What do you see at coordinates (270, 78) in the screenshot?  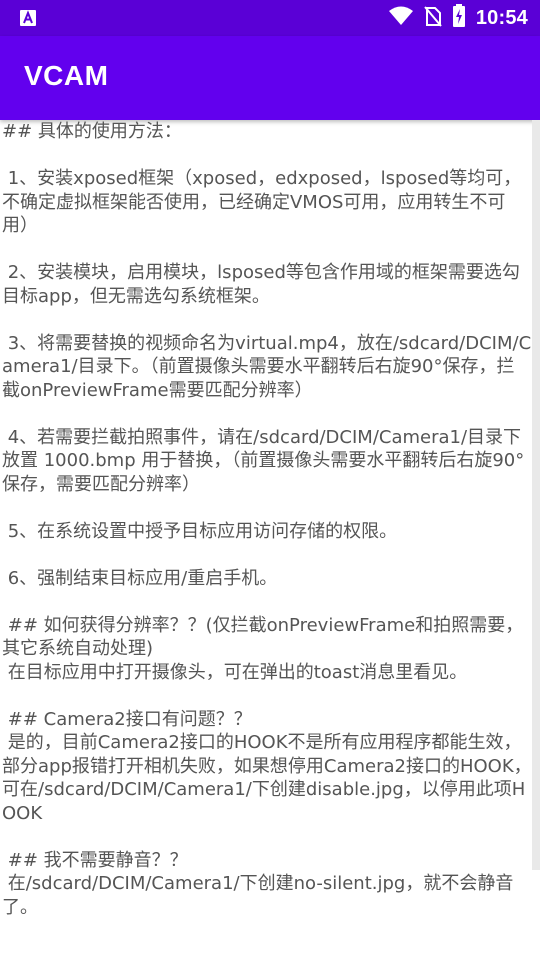 I see `app-bar: VCAM` at bounding box center [270, 78].